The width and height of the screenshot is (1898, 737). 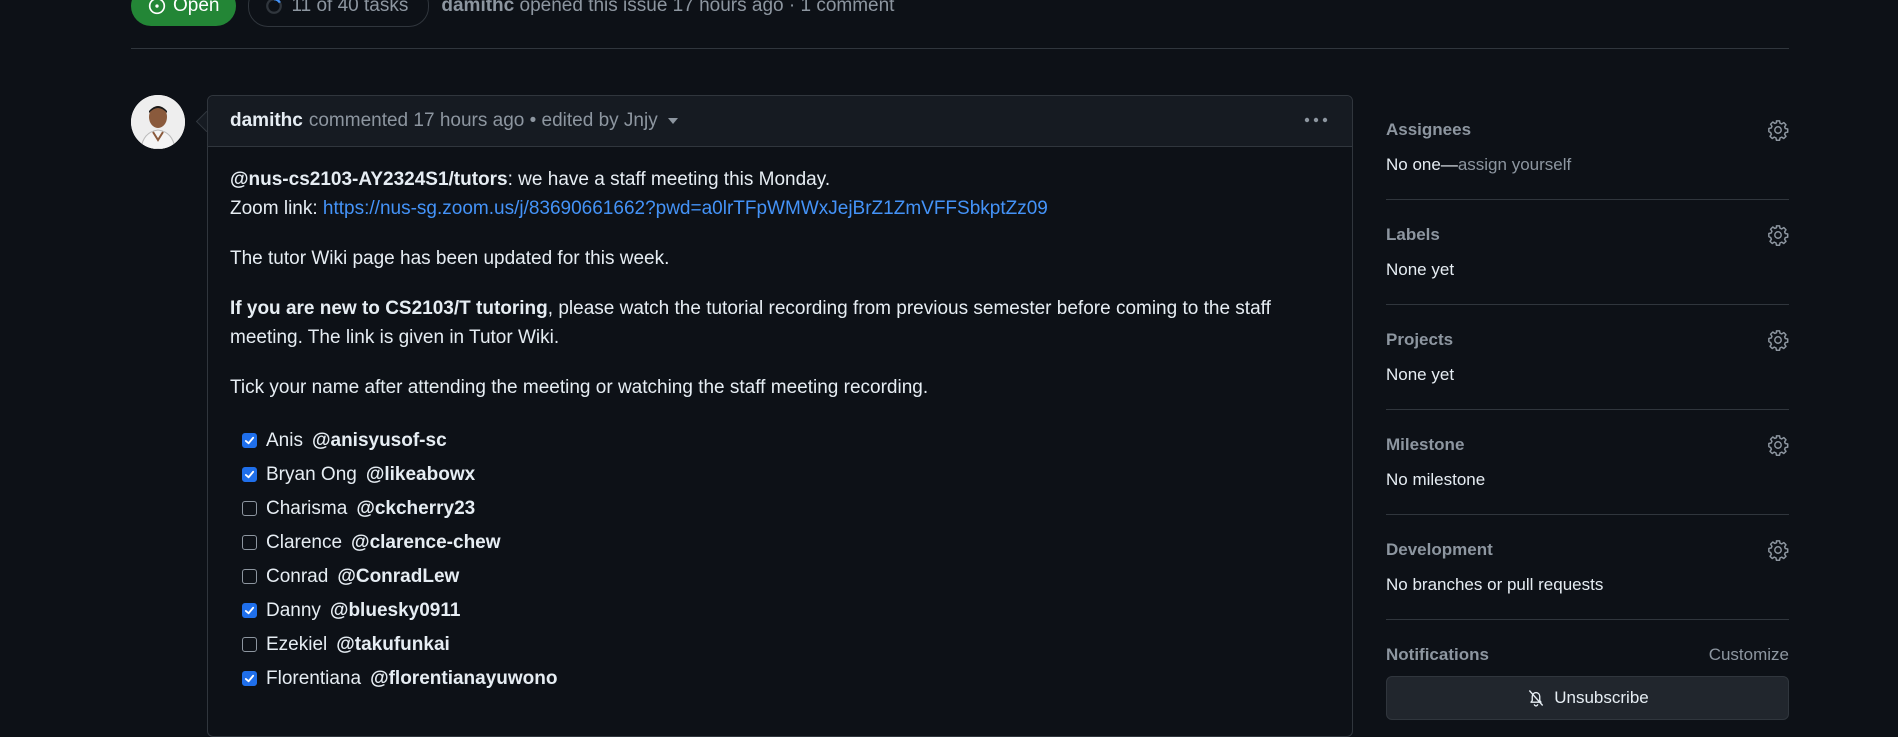 What do you see at coordinates (1420, 374) in the screenshot?
I see `projects-value: None yet` at bounding box center [1420, 374].